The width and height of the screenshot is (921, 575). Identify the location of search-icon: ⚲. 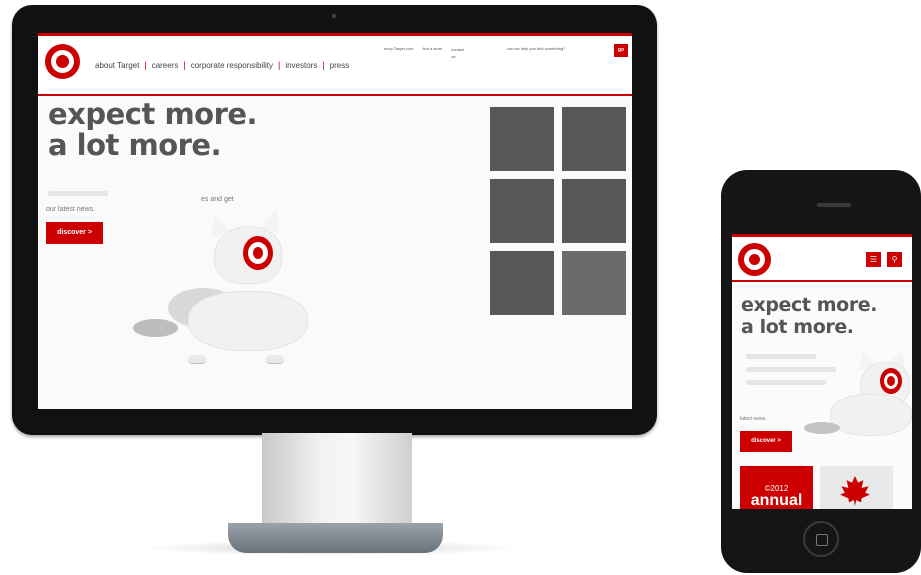
(894, 259).